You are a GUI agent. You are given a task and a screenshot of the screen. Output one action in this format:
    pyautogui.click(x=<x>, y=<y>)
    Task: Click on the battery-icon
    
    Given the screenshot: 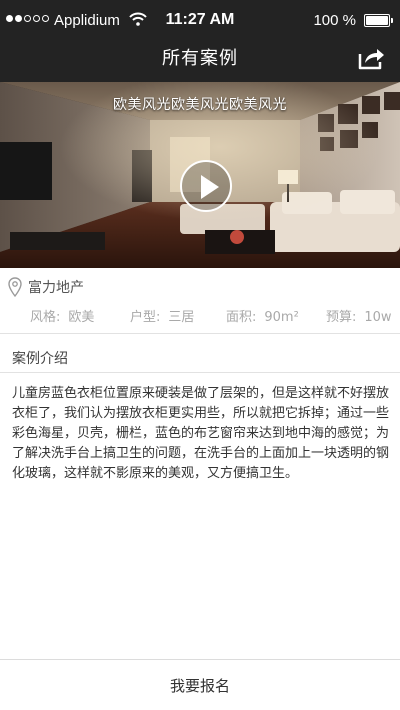 What is the action you would take?
    pyautogui.click(x=378, y=20)
    